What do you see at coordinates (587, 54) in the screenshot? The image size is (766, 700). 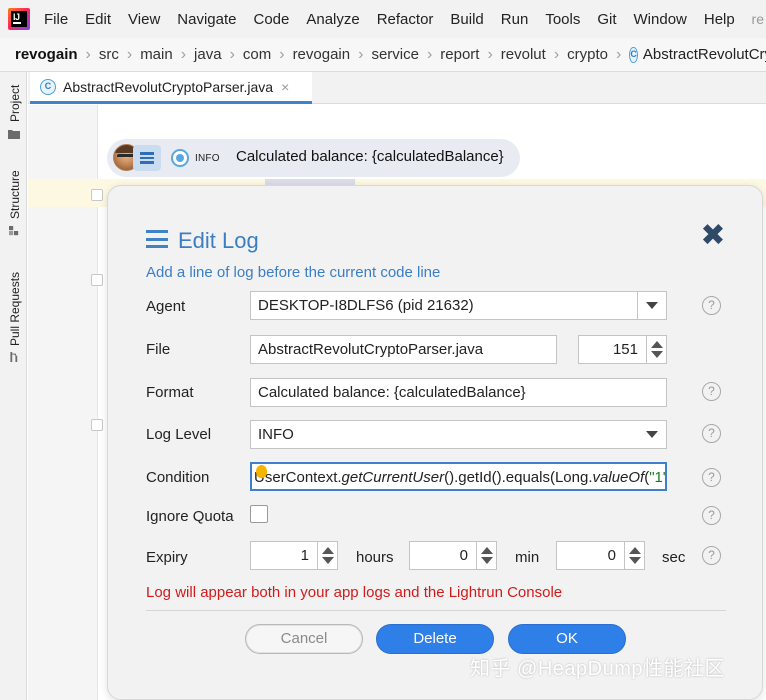 I see `breadcrumb-item: crypto` at bounding box center [587, 54].